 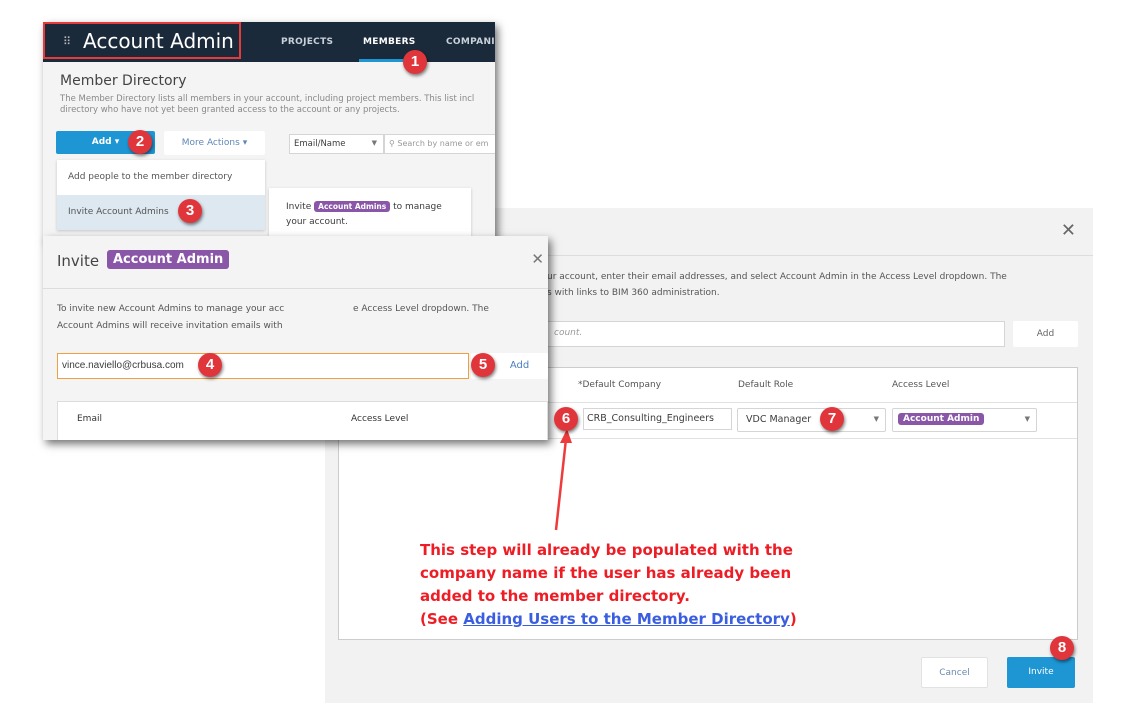 I want to click on nav-members: MEMBERS, so click(x=389, y=42).